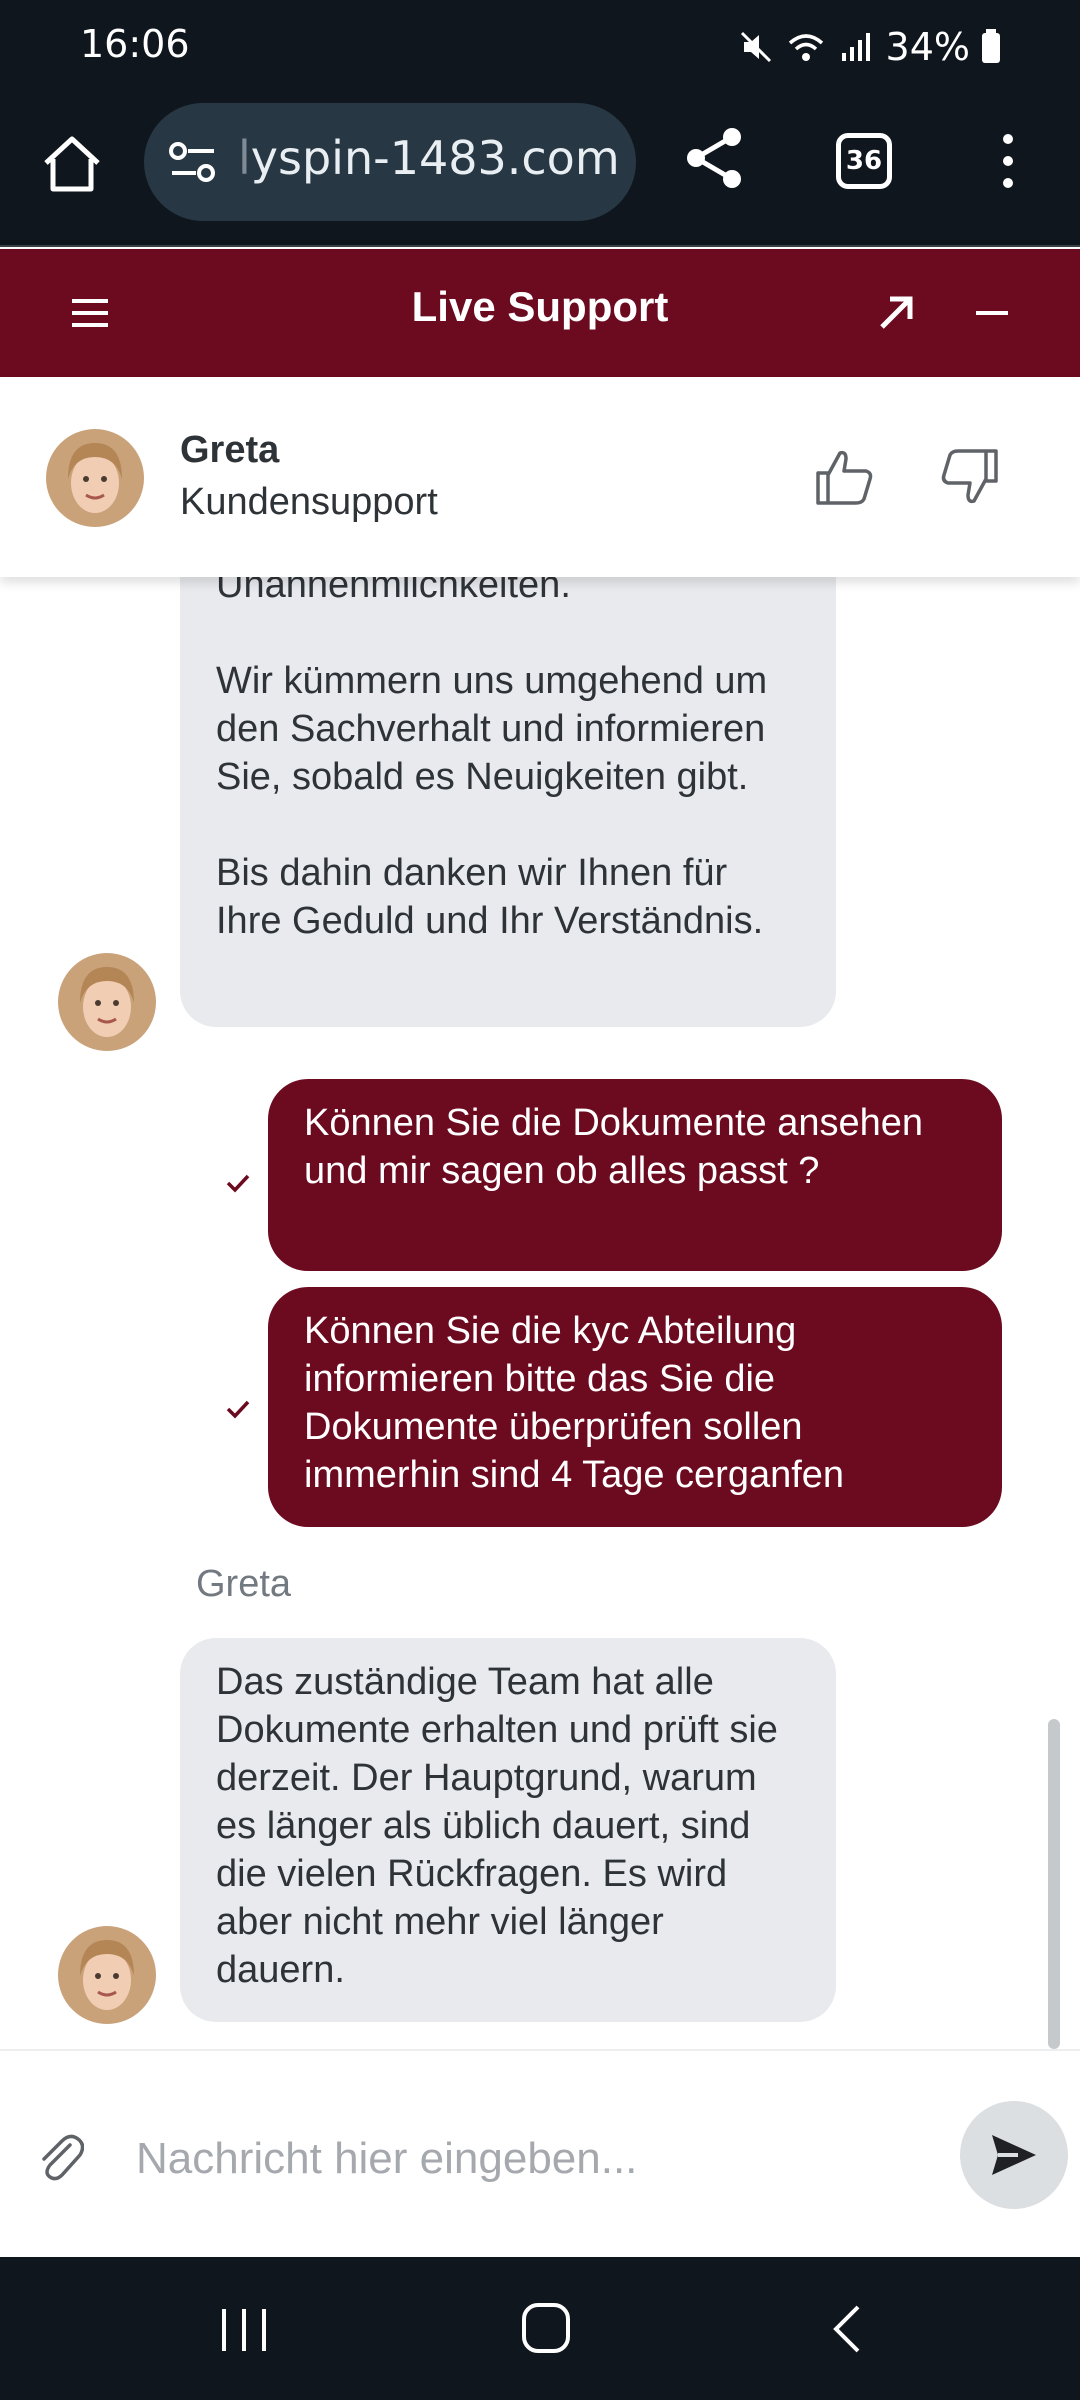  Describe the element at coordinates (844, 477) in the screenshot. I see `thumbs-up-icon` at that location.